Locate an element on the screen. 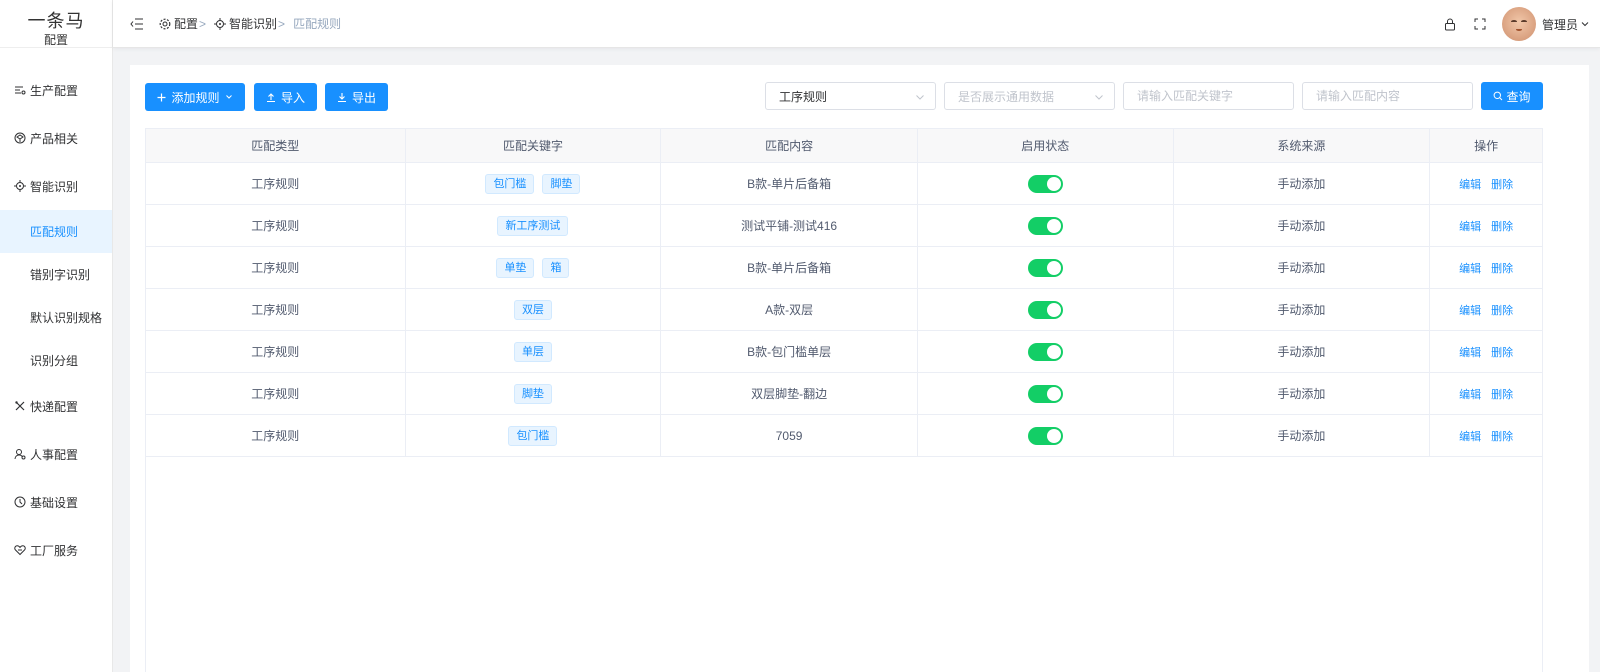 The image size is (1600, 672). column-header: 匹配类型 is located at coordinates (276, 145).